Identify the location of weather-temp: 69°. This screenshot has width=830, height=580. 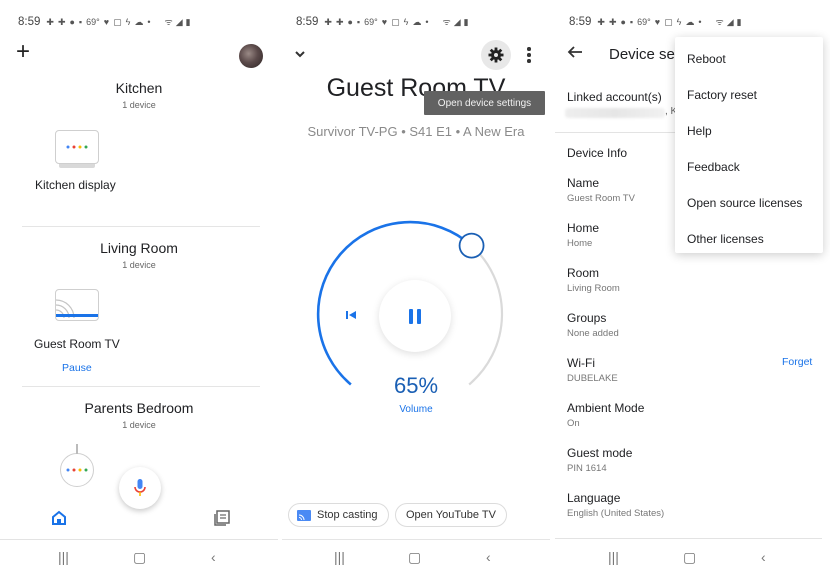
(93, 21).